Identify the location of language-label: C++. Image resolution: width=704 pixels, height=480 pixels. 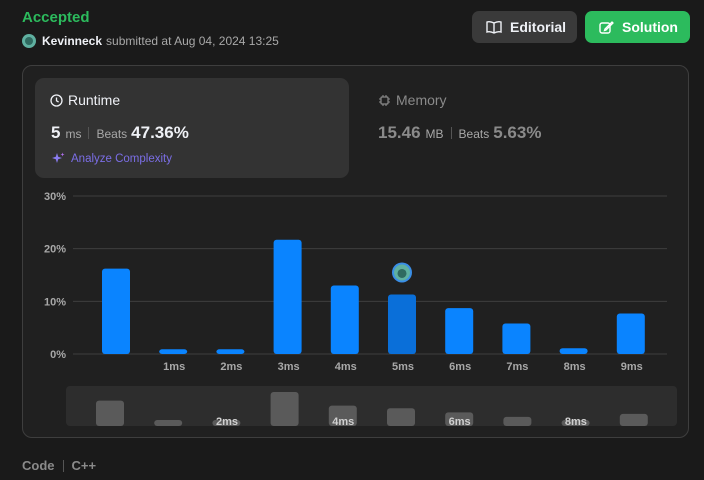
(84, 465).